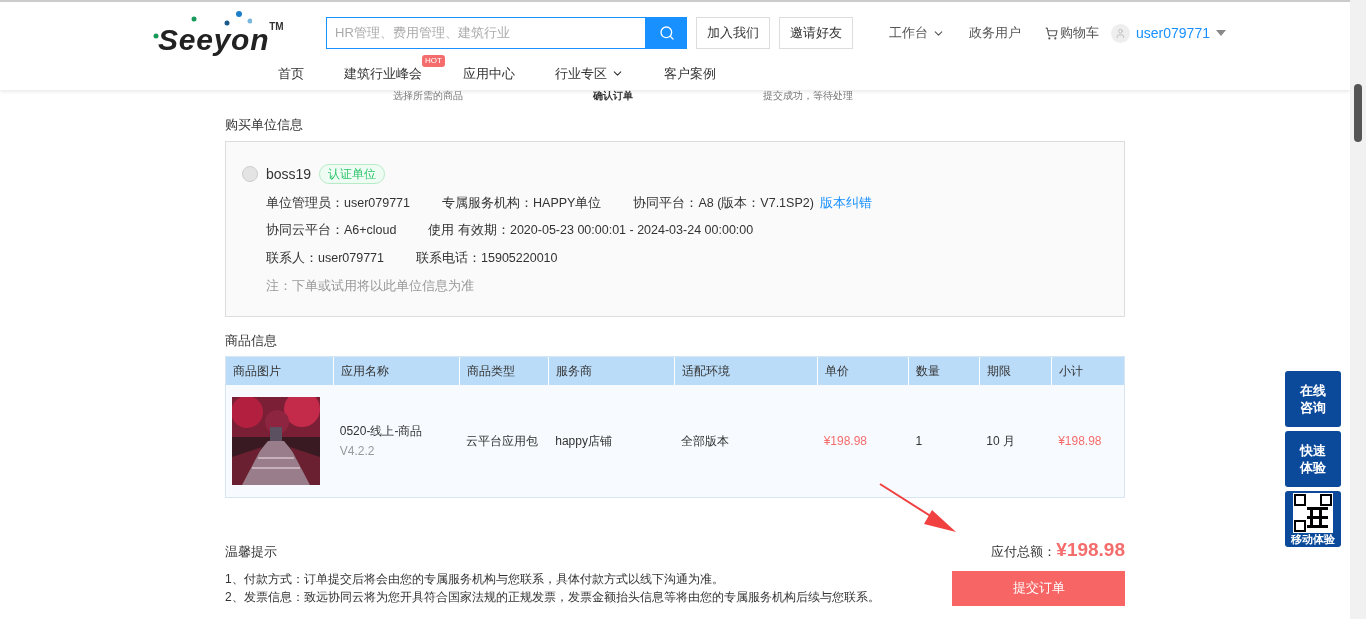 This screenshot has height=619, width=1366. Describe the element at coordinates (357, 451) in the screenshot. I see `version-text: V4.2.2` at that location.